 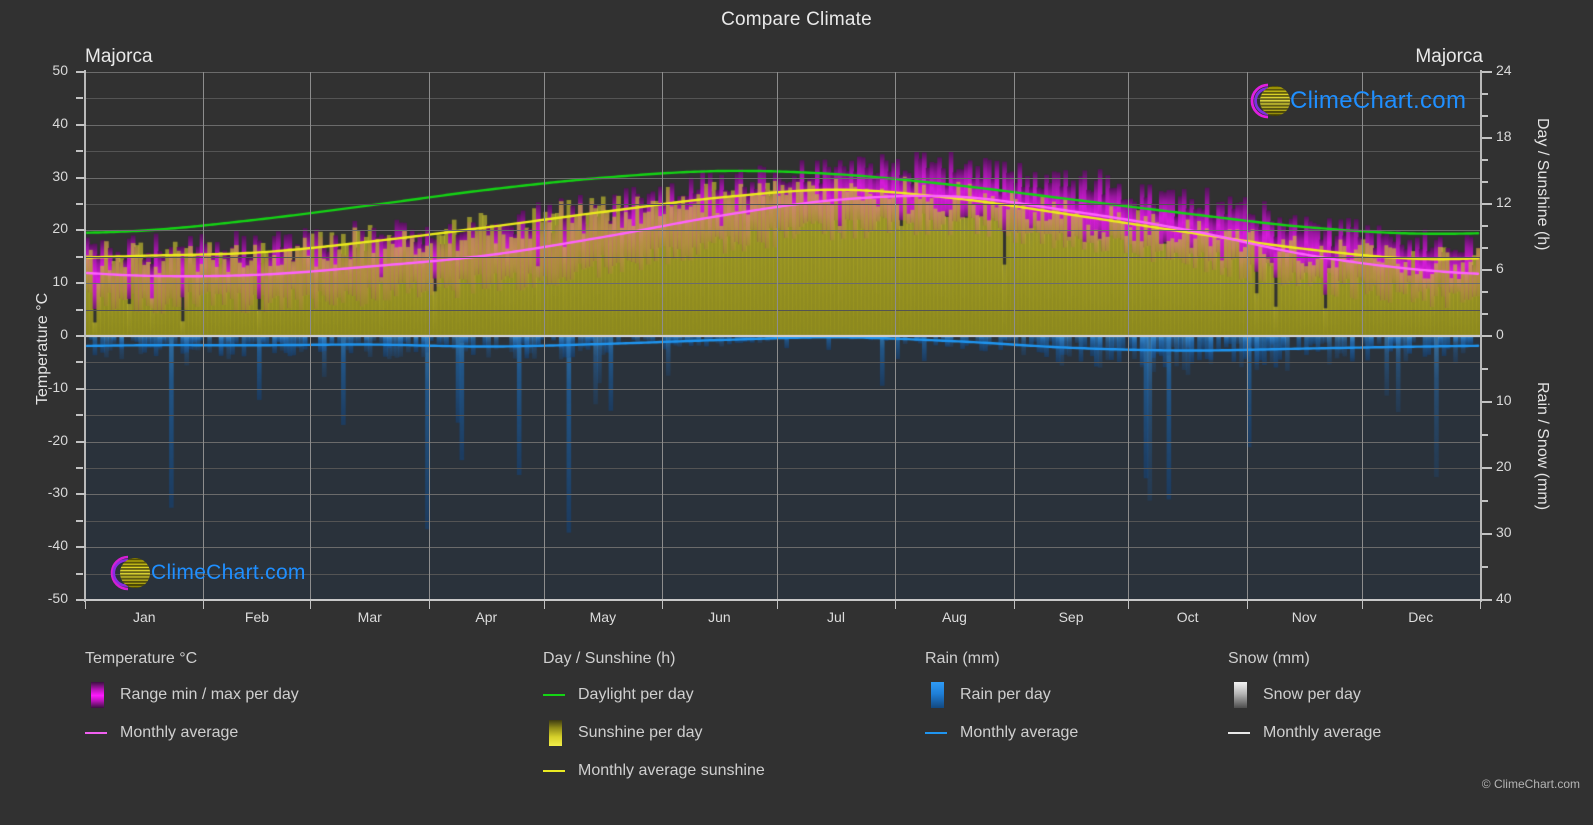 I want to click on legend-item-label: Monthly average, so click(x=1322, y=732).